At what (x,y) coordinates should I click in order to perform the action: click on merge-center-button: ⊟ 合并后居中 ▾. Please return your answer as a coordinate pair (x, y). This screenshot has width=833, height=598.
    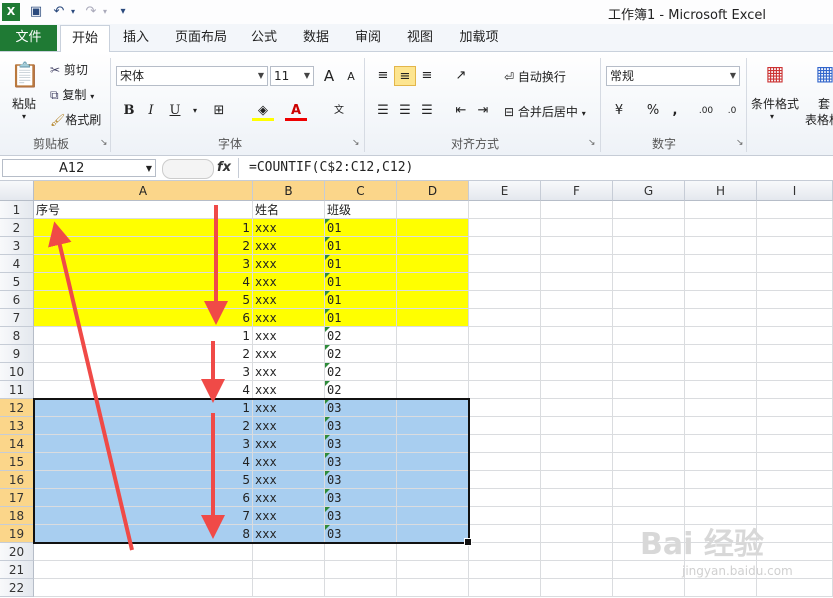
    Looking at the image, I should click on (545, 111).